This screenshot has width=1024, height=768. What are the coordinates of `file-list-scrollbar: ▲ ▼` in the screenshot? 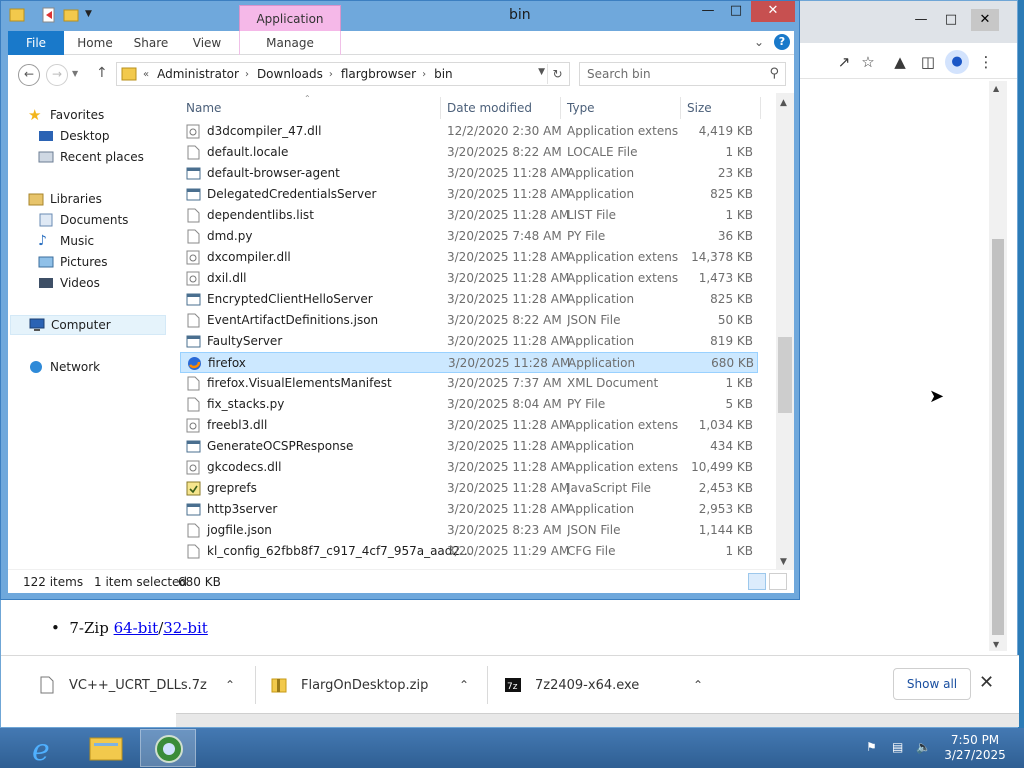 It's located at (785, 331).